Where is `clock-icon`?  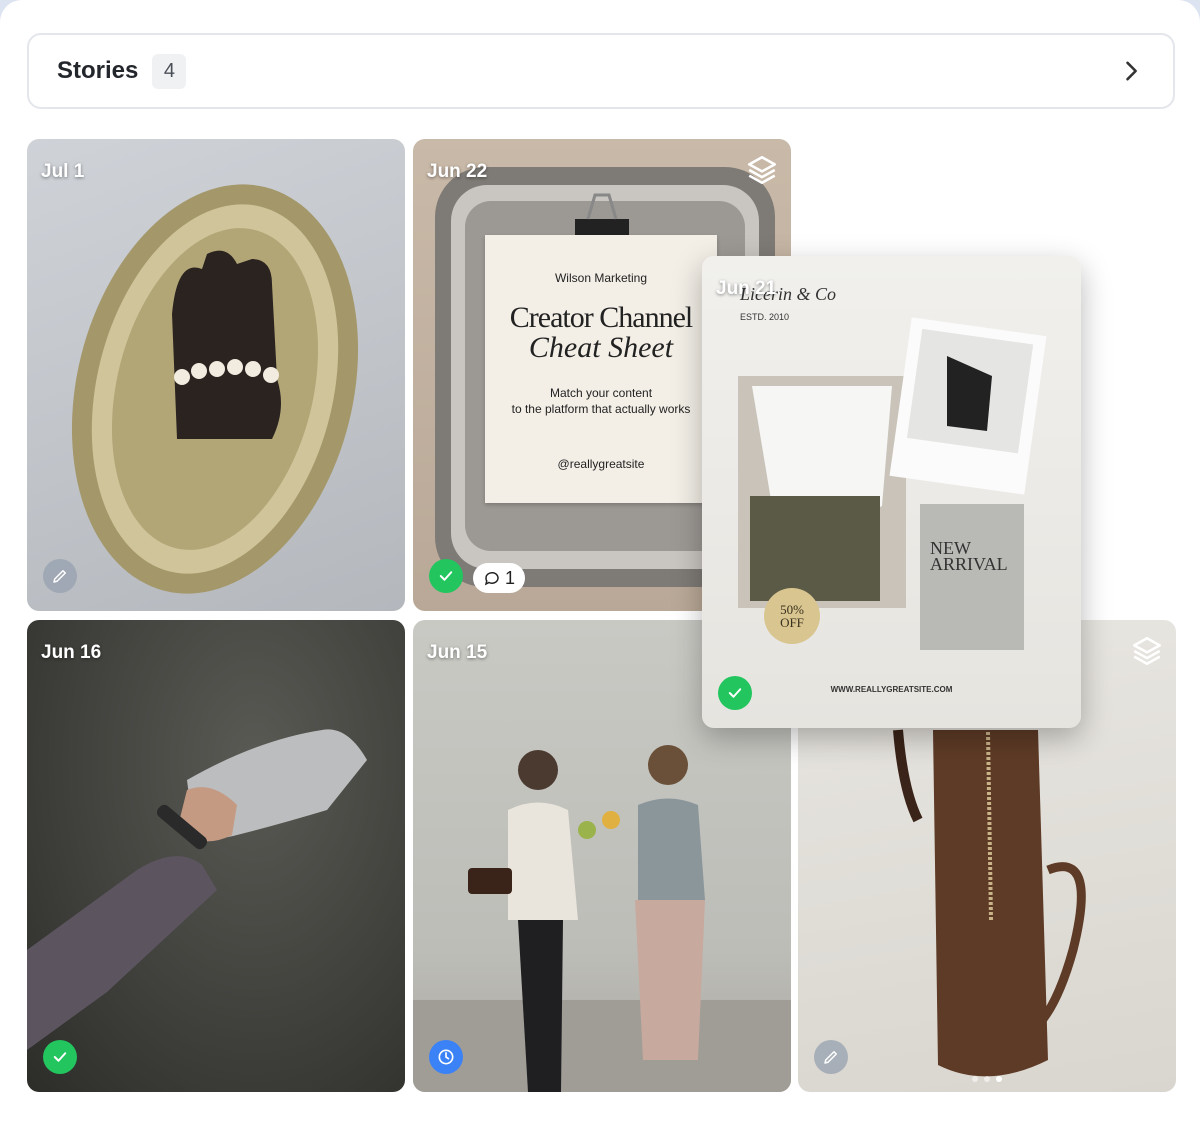
clock-icon is located at coordinates (446, 1057).